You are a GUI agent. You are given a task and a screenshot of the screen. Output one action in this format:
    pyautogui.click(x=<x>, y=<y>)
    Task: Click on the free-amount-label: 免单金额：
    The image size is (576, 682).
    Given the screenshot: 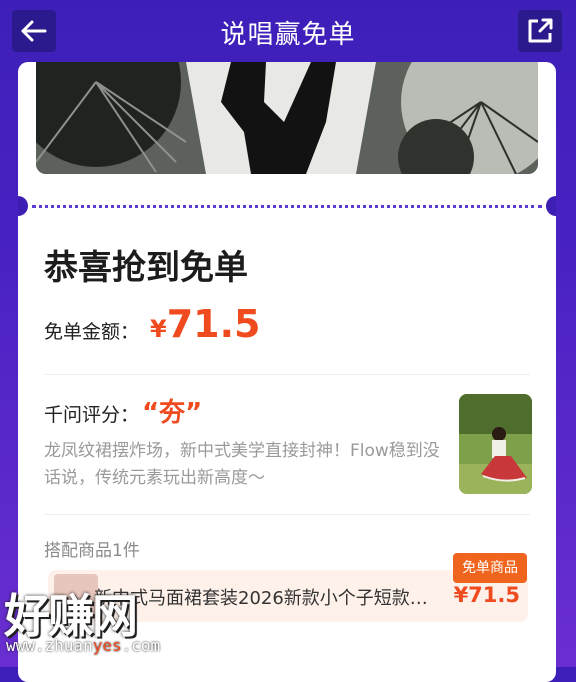 What is the action you would take?
    pyautogui.click(x=92, y=332)
    